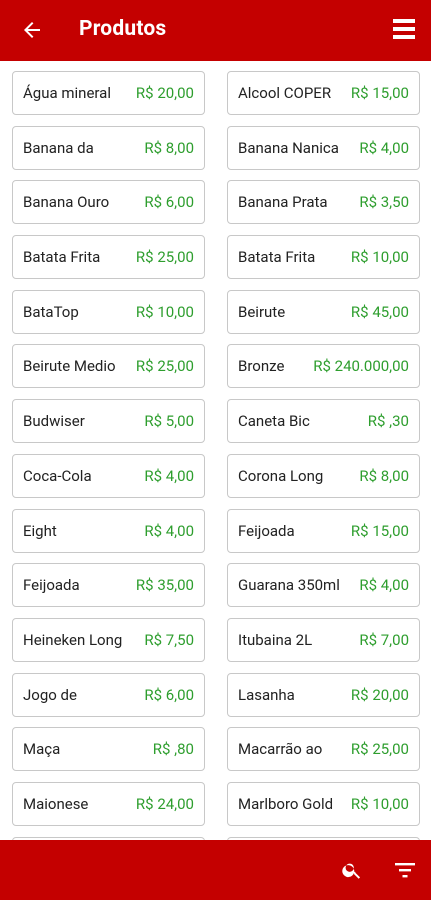 The height and width of the screenshot is (900, 431). What do you see at coordinates (215, 870) in the screenshot?
I see `bottom-bar` at bounding box center [215, 870].